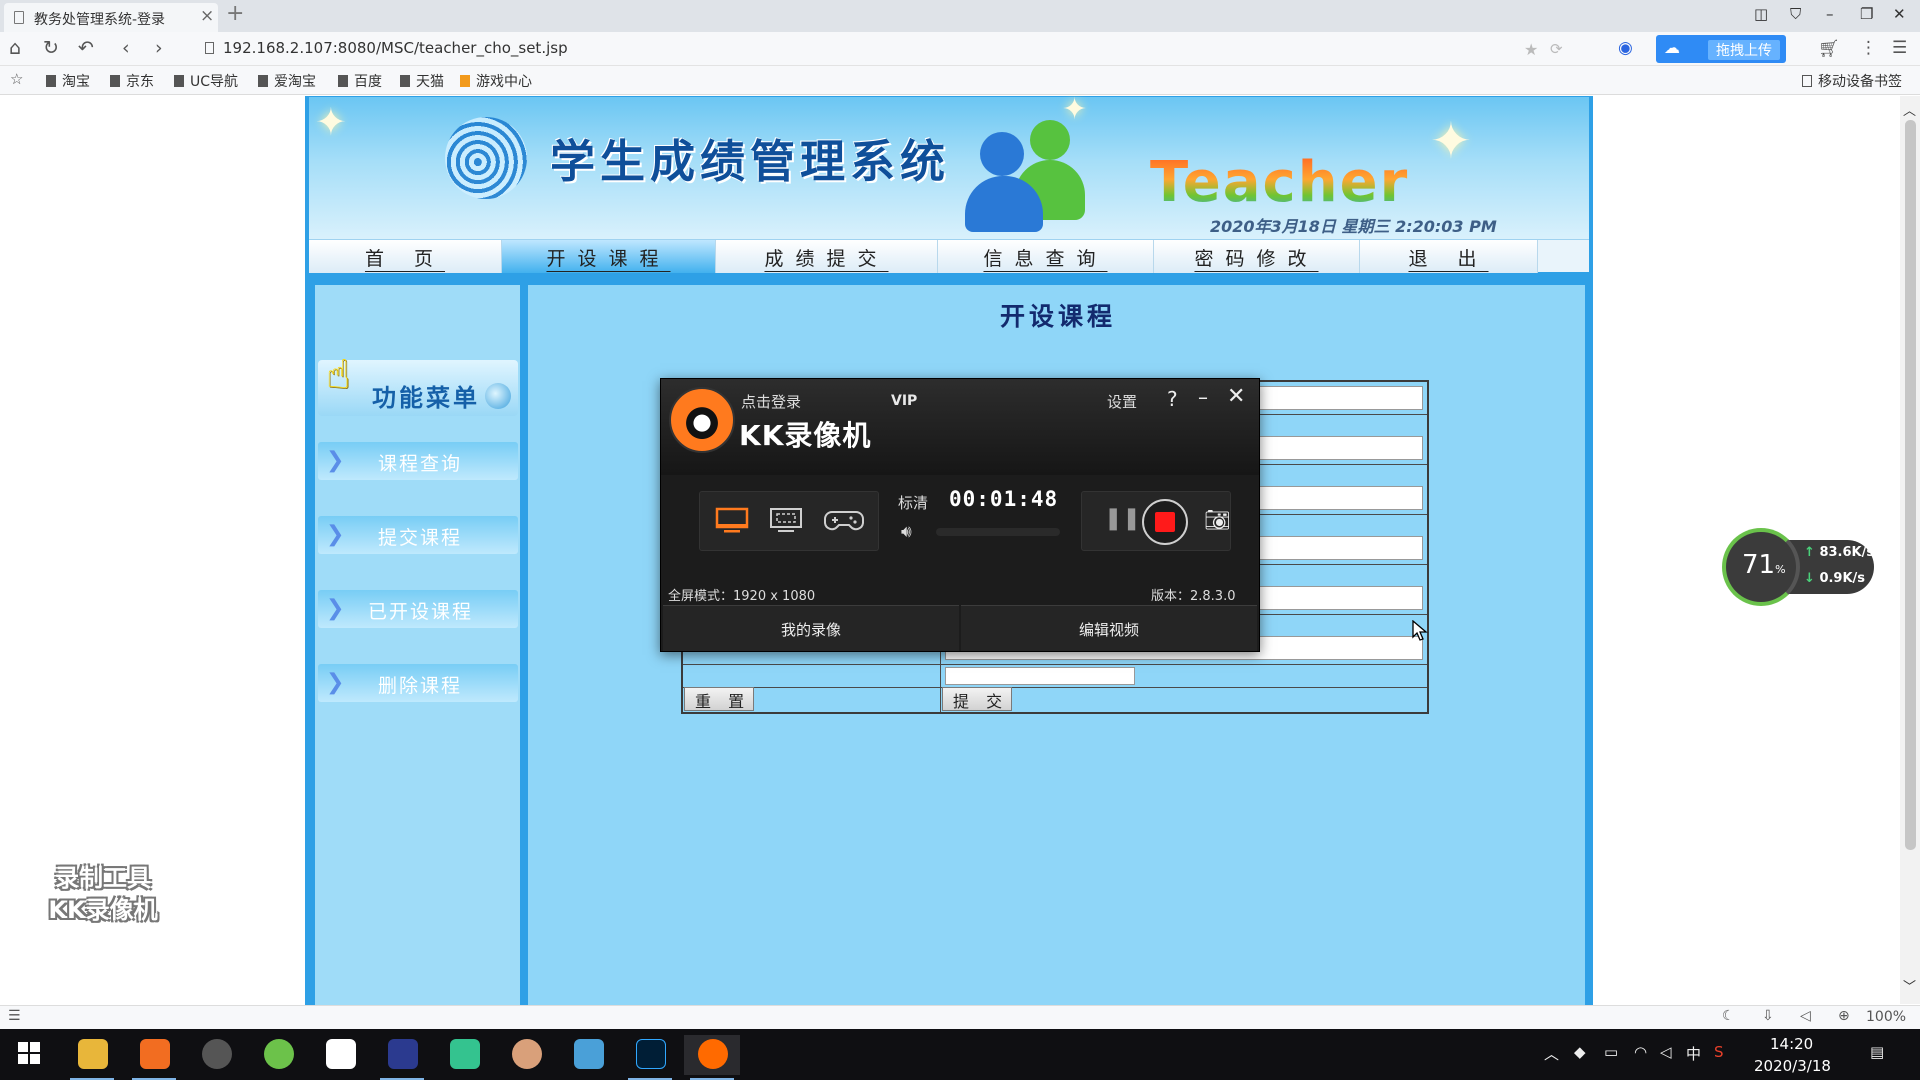  I want to click on kk-login-link: 点击登录, so click(771, 401).